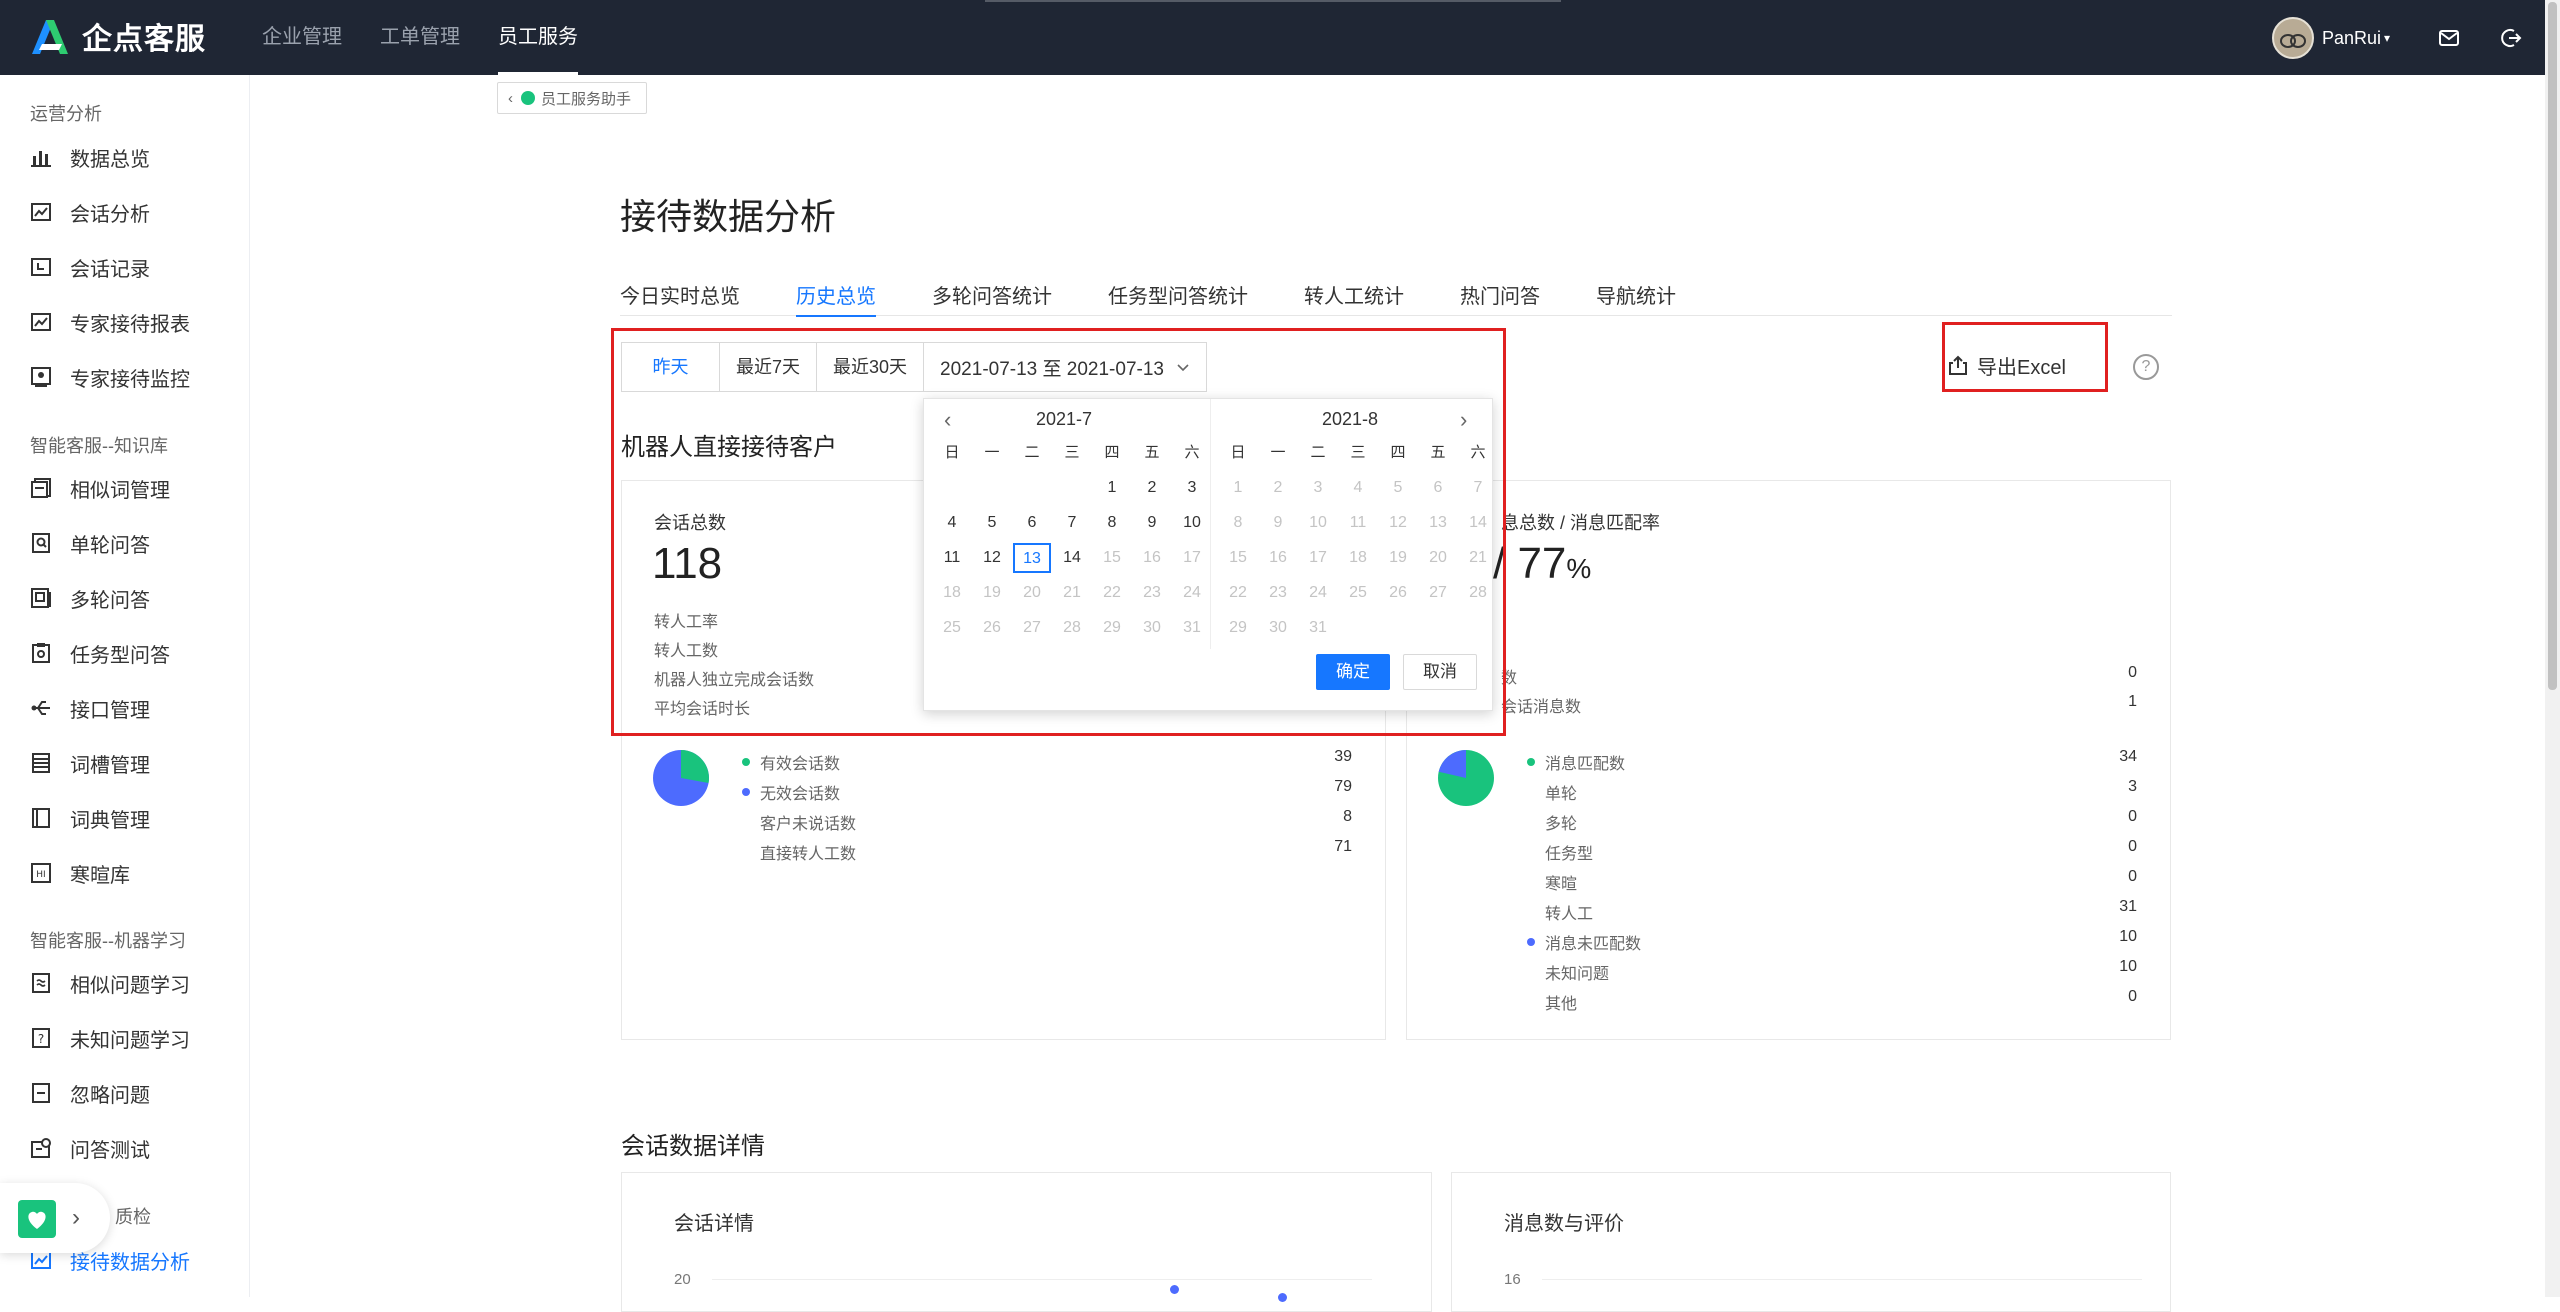 The image size is (2560, 1312). What do you see at coordinates (836, 298) in the screenshot?
I see `tab-history-overview: 历史总览` at bounding box center [836, 298].